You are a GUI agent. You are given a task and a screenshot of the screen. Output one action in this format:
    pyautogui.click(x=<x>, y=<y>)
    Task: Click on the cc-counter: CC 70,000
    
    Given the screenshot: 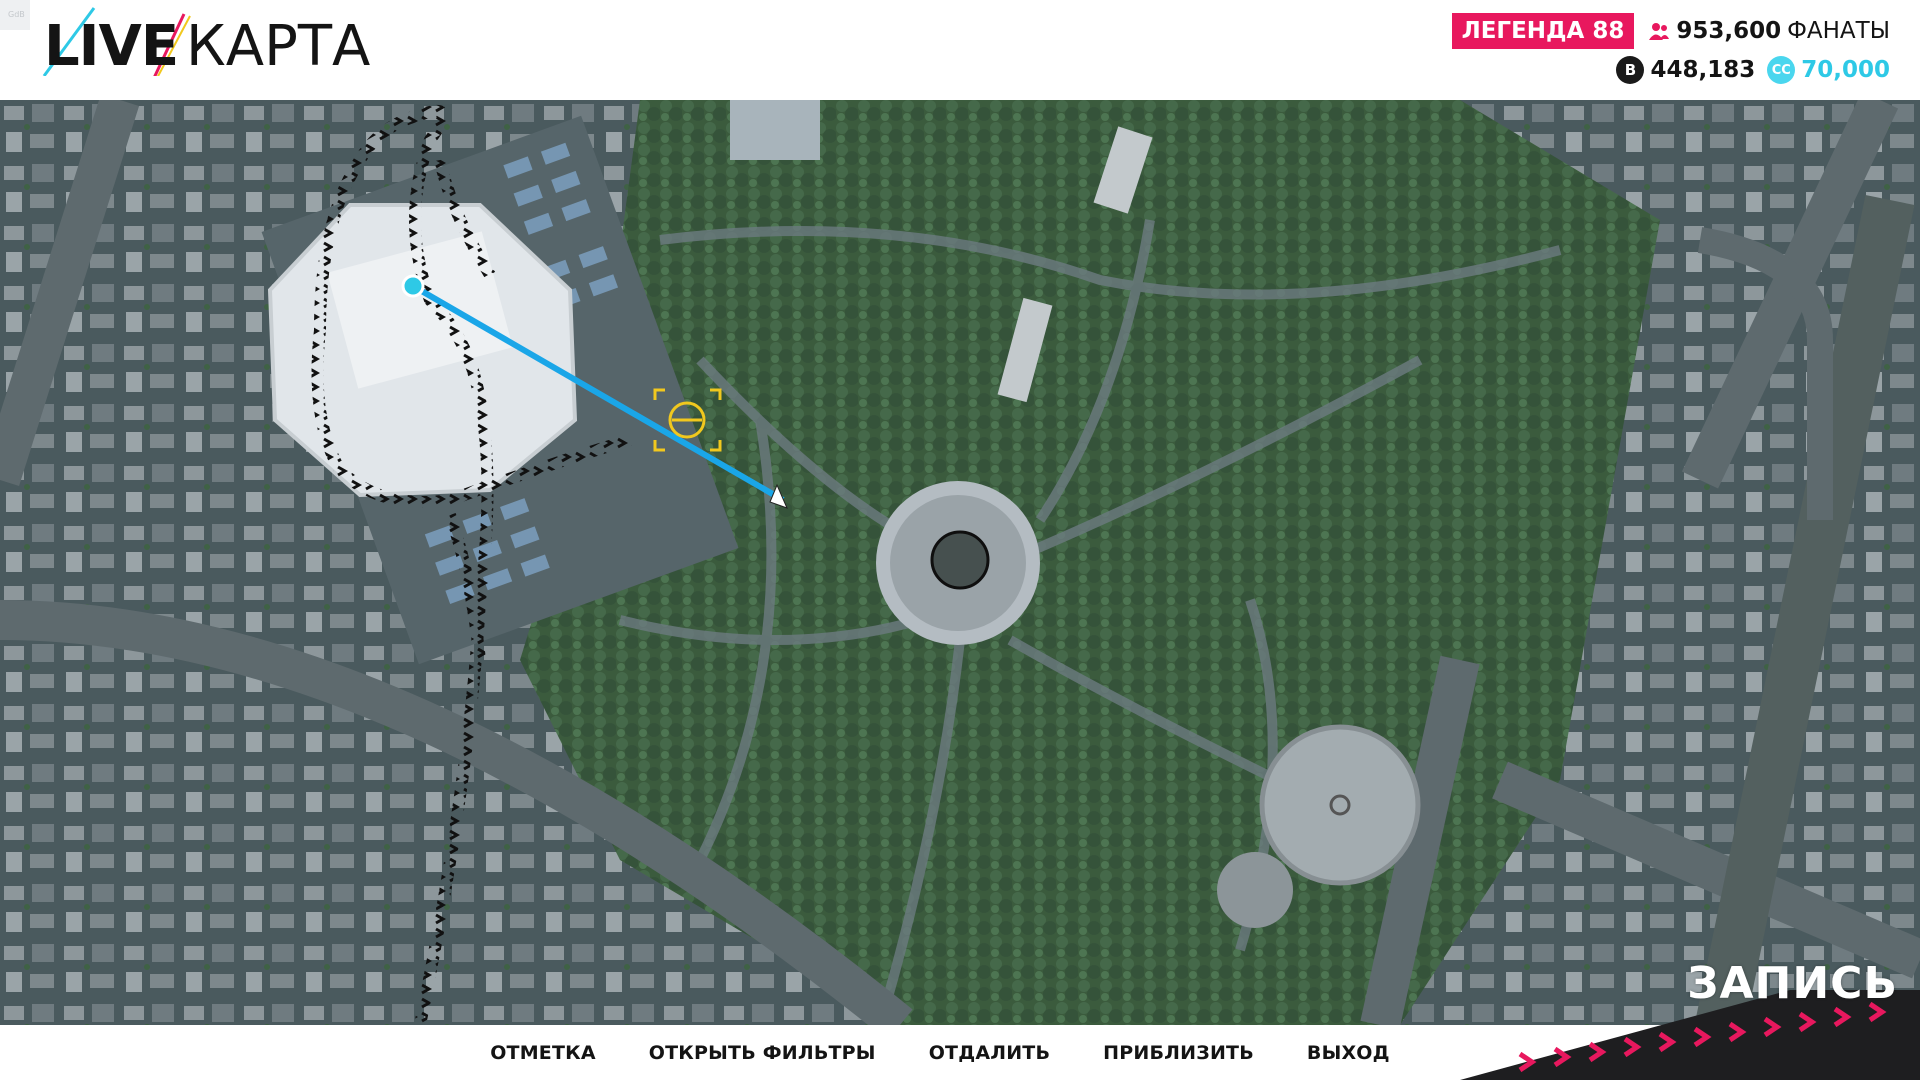 What is the action you would take?
    pyautogui.click(x=1828, y=70)
    